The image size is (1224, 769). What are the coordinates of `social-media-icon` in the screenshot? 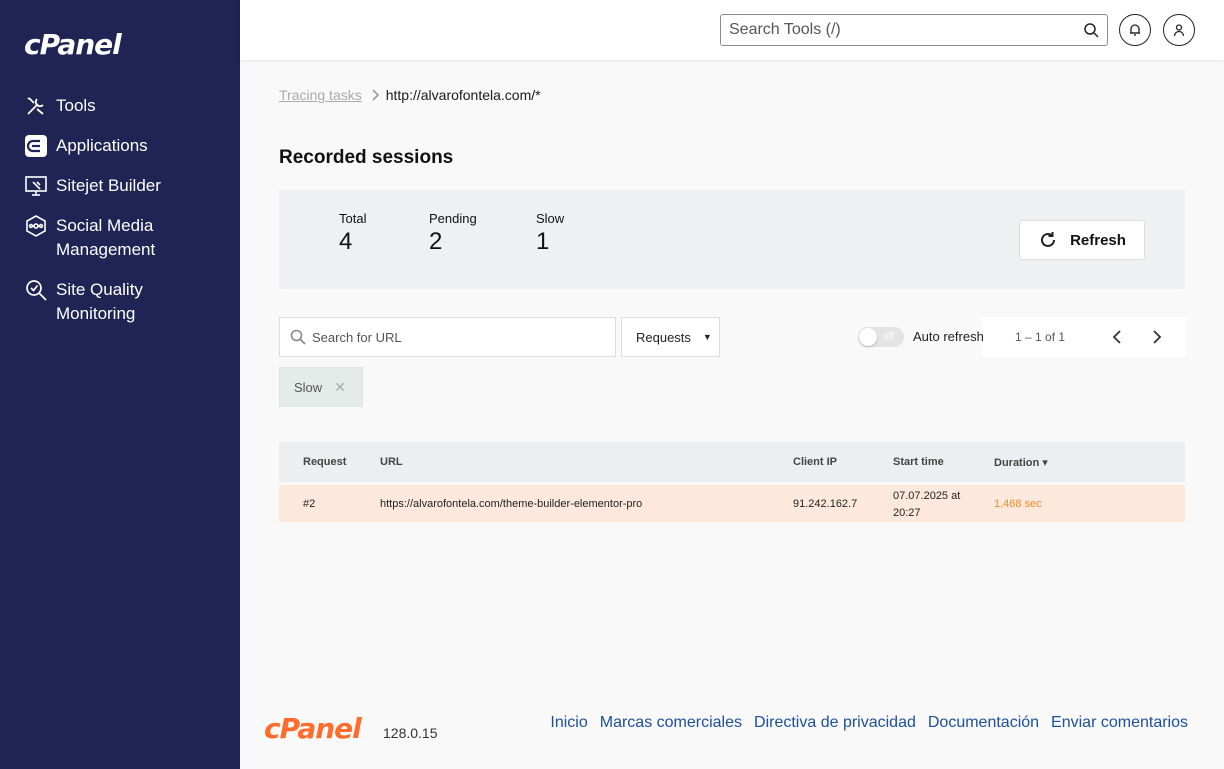 It's located at (36, 226).